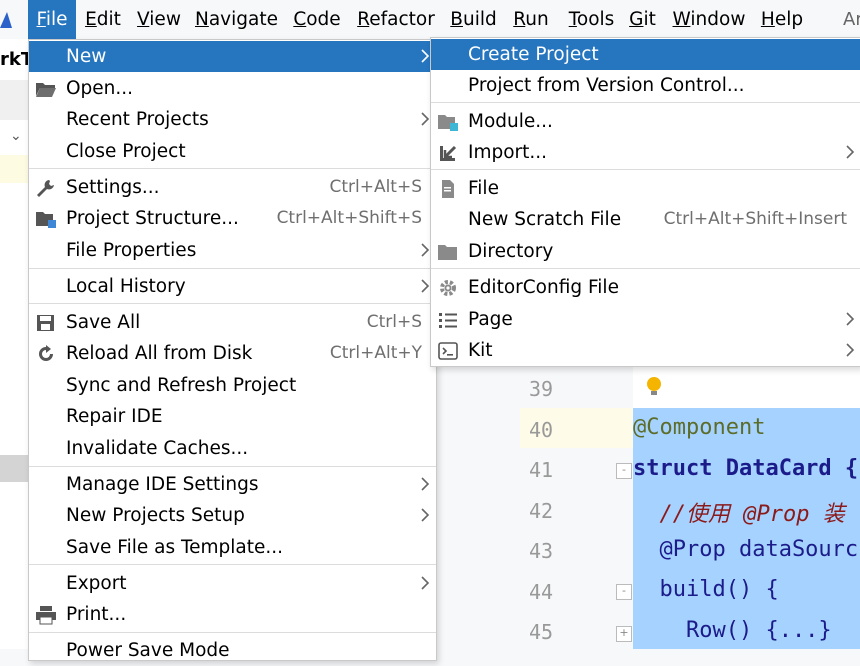 The image size is (860, 666). Describe the element at coordinates (232, 187) in the screenshot. I see `menu-item-settings: Settings... Ctrl+Alt+S` at that location.